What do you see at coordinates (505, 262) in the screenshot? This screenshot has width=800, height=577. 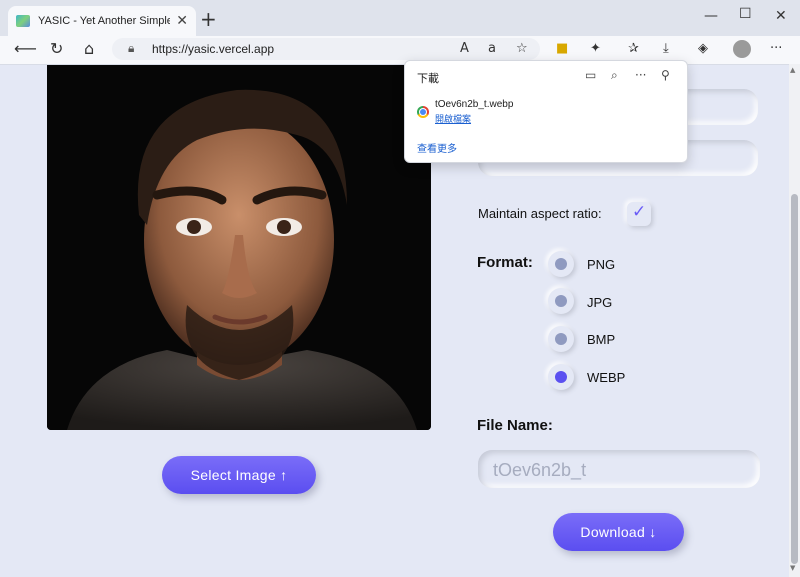 I see `format-label: Format:` at bounding box center [505, 262].